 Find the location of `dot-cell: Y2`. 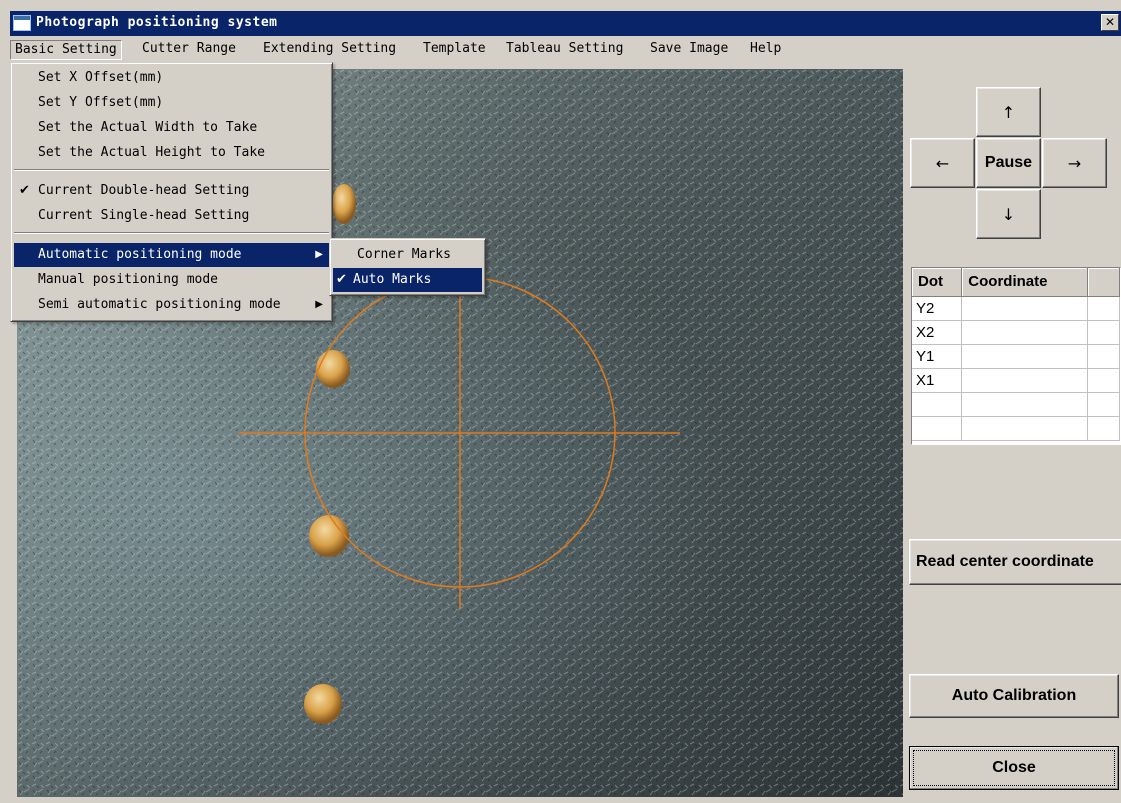

dot-cell: Y2 is located at coordinates (937, 308).